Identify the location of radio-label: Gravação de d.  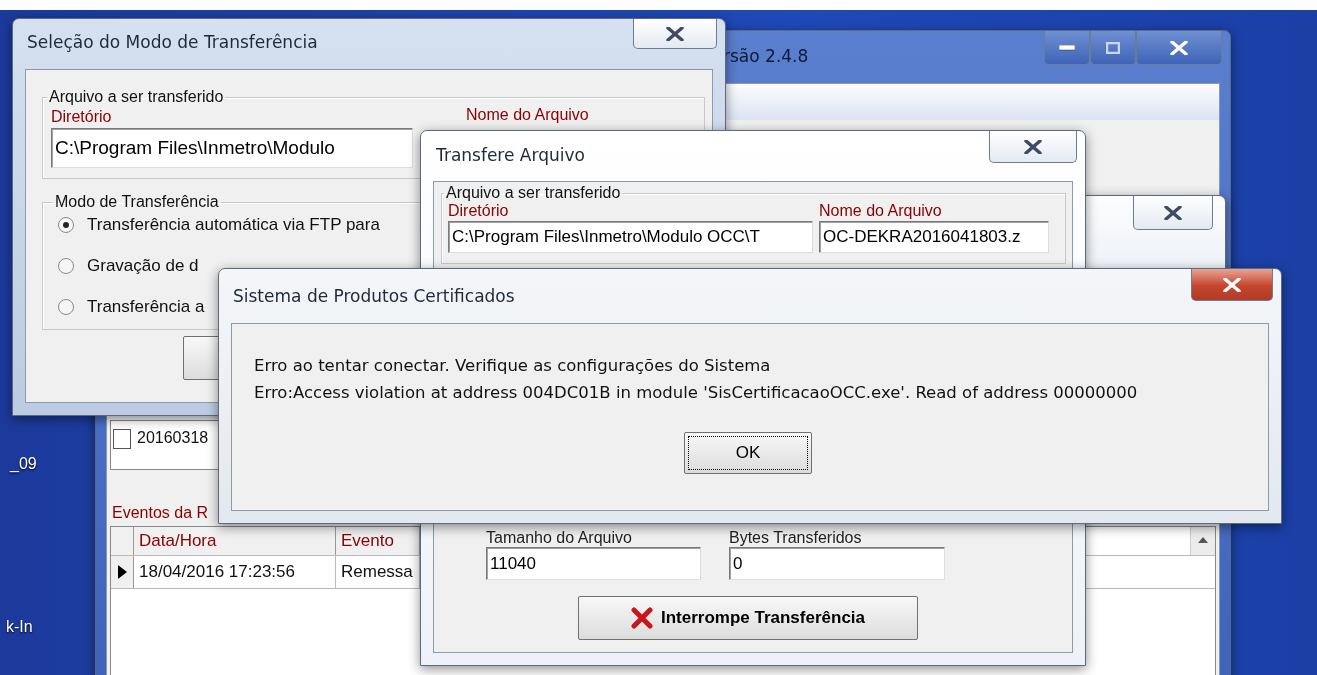
(143, 266).